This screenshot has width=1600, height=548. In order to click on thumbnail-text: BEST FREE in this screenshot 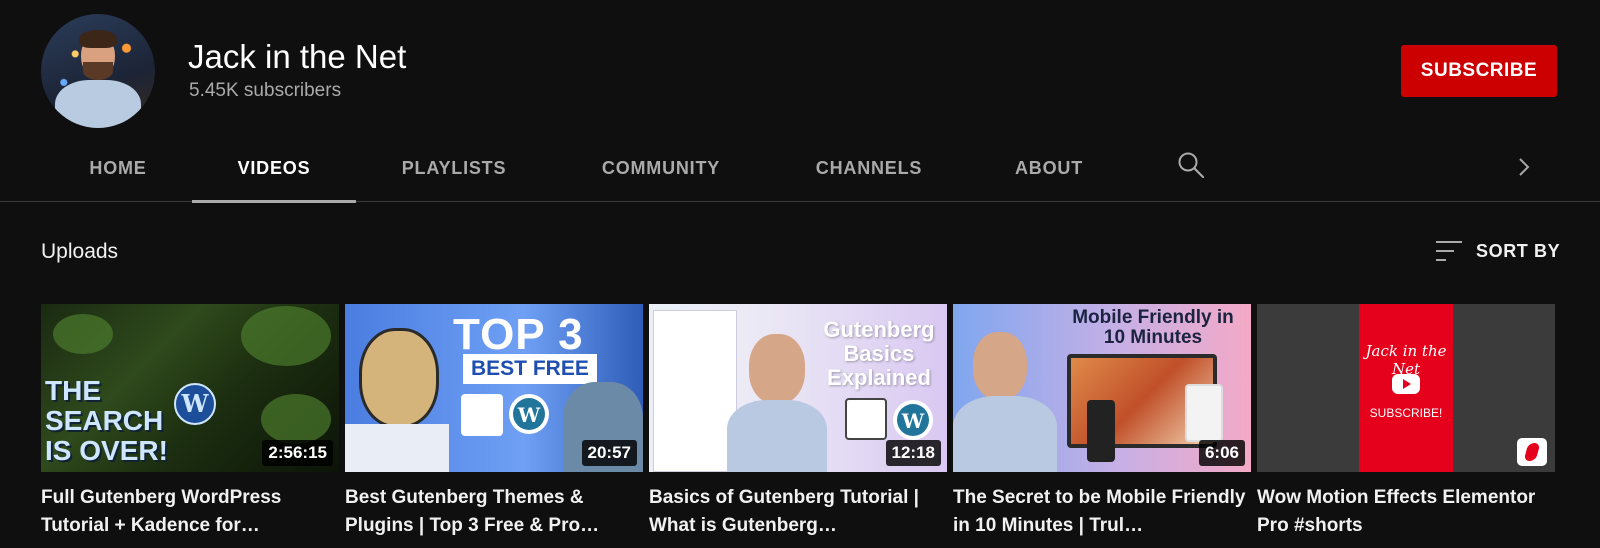, I will do `click(530, 369)`.